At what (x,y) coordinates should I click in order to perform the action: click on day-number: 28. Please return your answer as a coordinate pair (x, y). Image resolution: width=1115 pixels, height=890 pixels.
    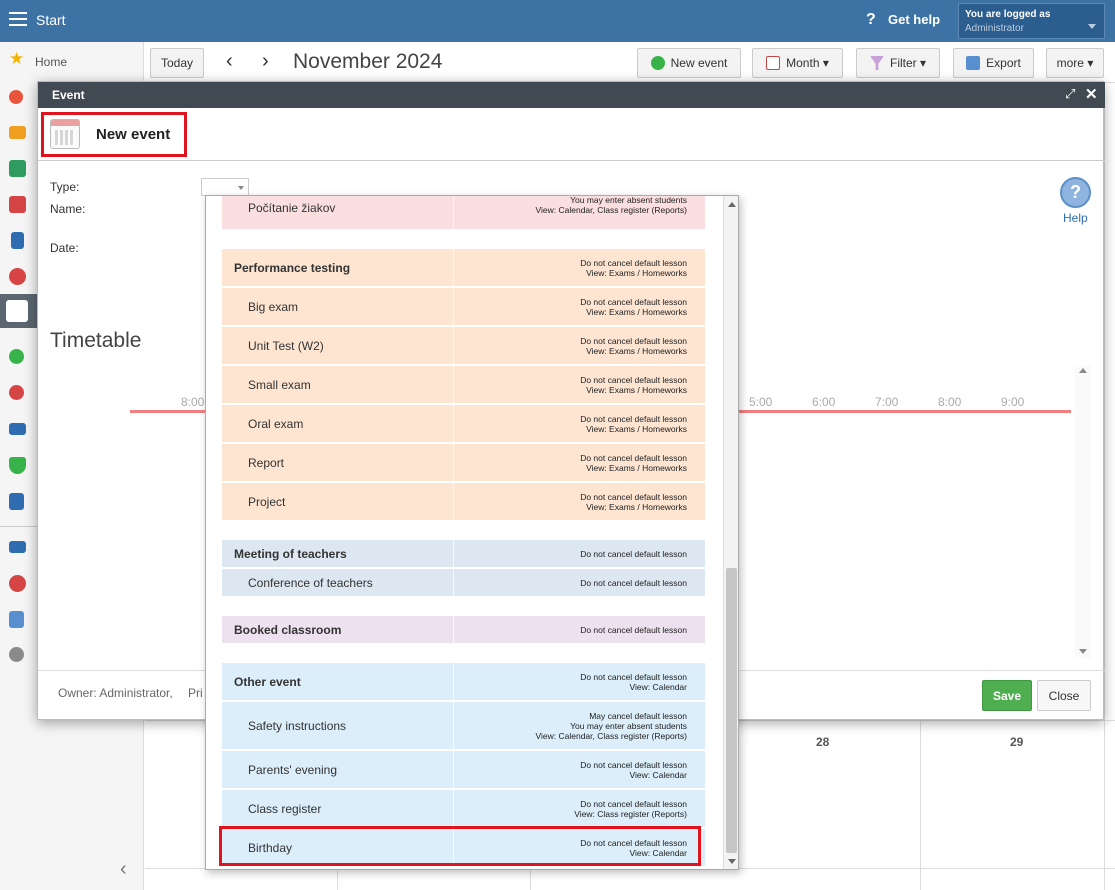
    Looking at the image, I should click on (823, 742).